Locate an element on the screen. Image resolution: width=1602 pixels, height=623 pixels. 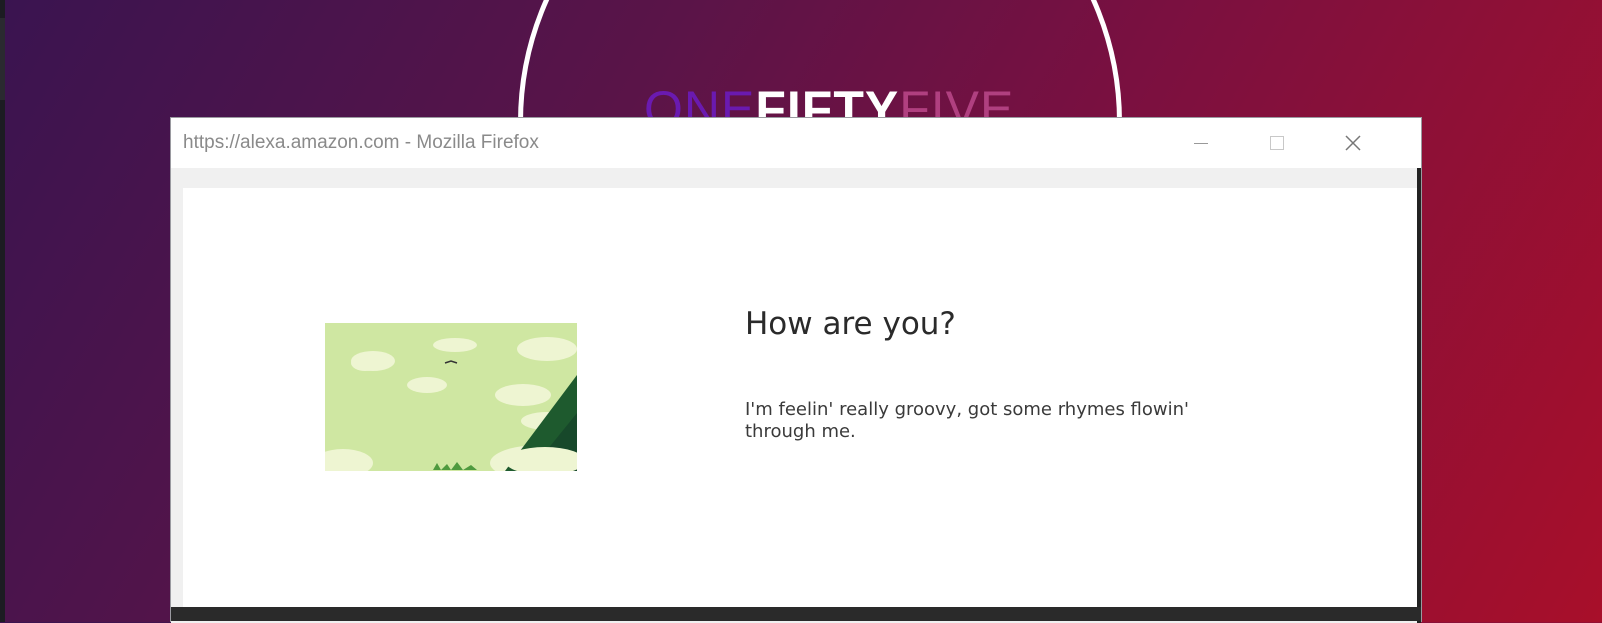
minimize-icon is located at coordinates (1201, 143).